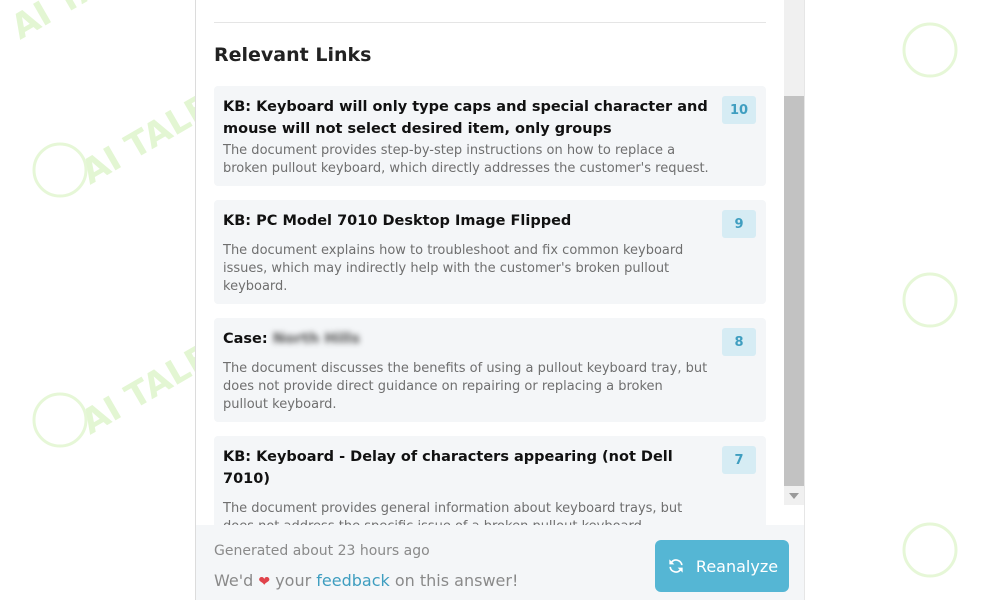 This screenshot has height=600, width=1000. I want to click on relevance-score-badge: 10, so click(739, 110).